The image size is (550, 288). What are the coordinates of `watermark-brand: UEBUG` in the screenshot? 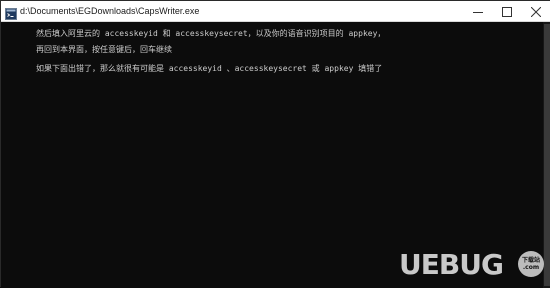 It's located at (451, 264).